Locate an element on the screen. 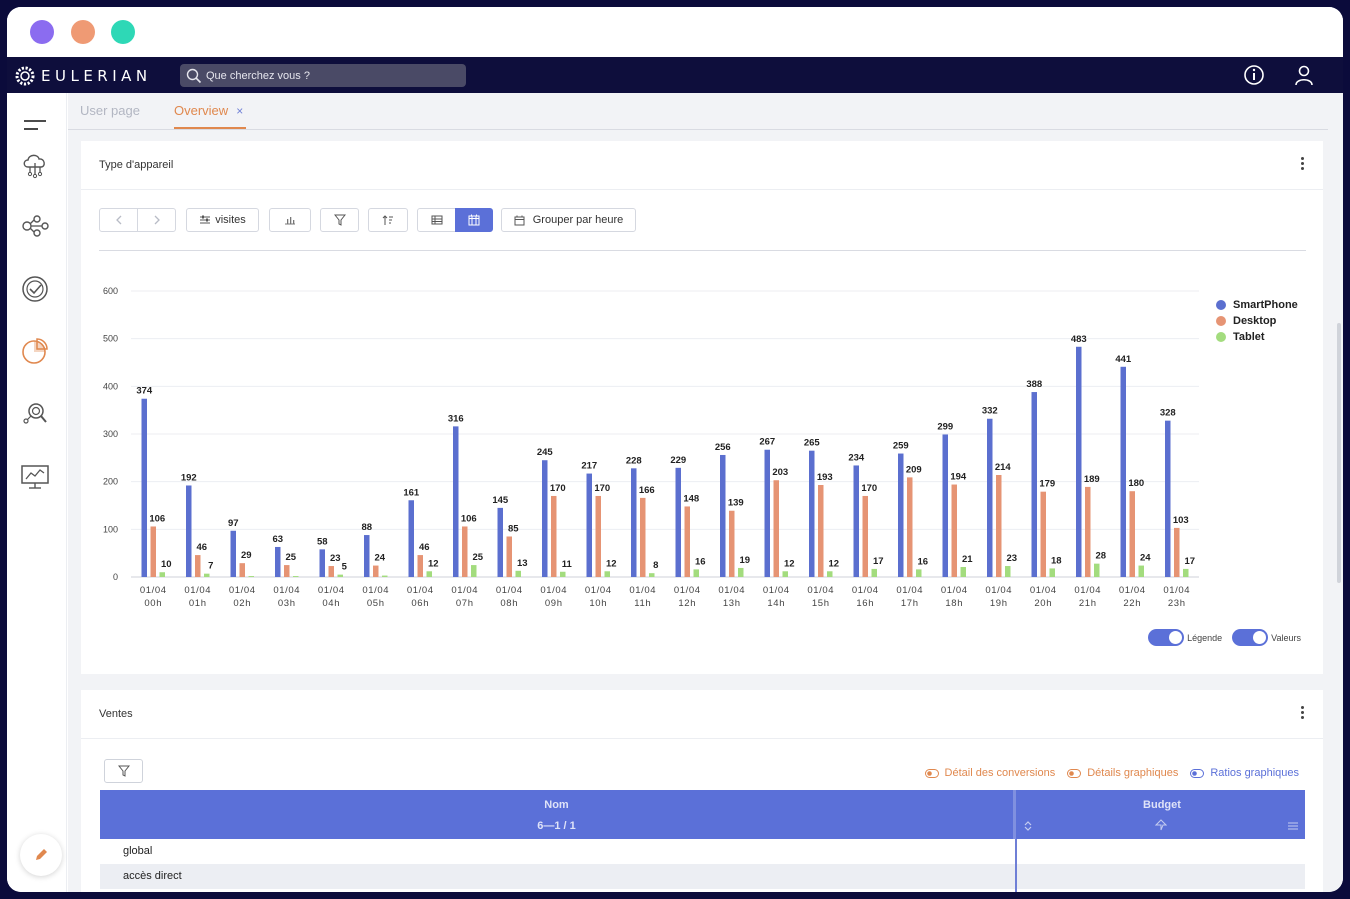  prev-button is located at coordinates (118, 220).